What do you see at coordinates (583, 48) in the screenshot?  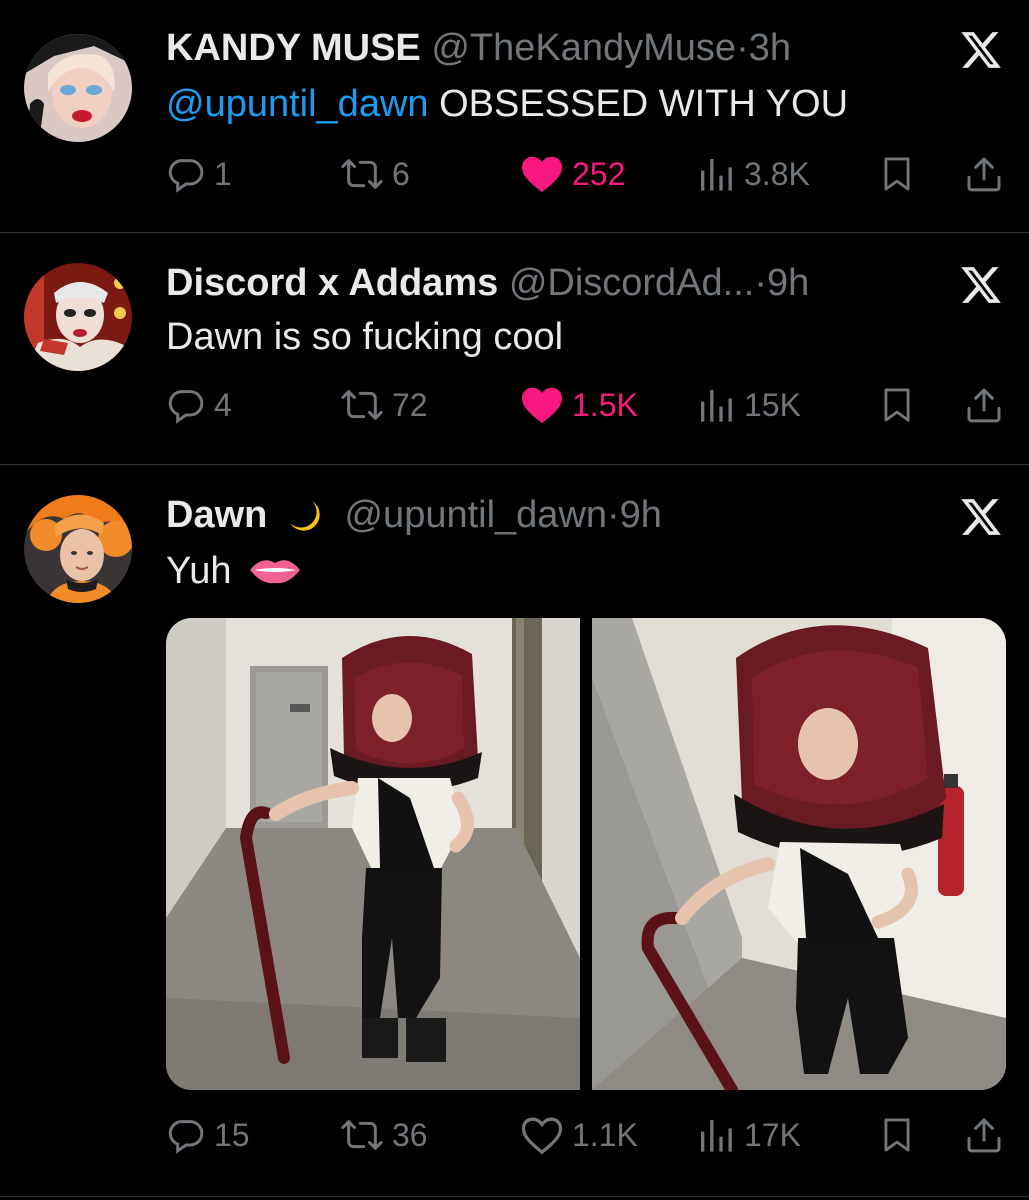 I see `user-handle: @TheKandyMuse` at bounding box center [583, 48].